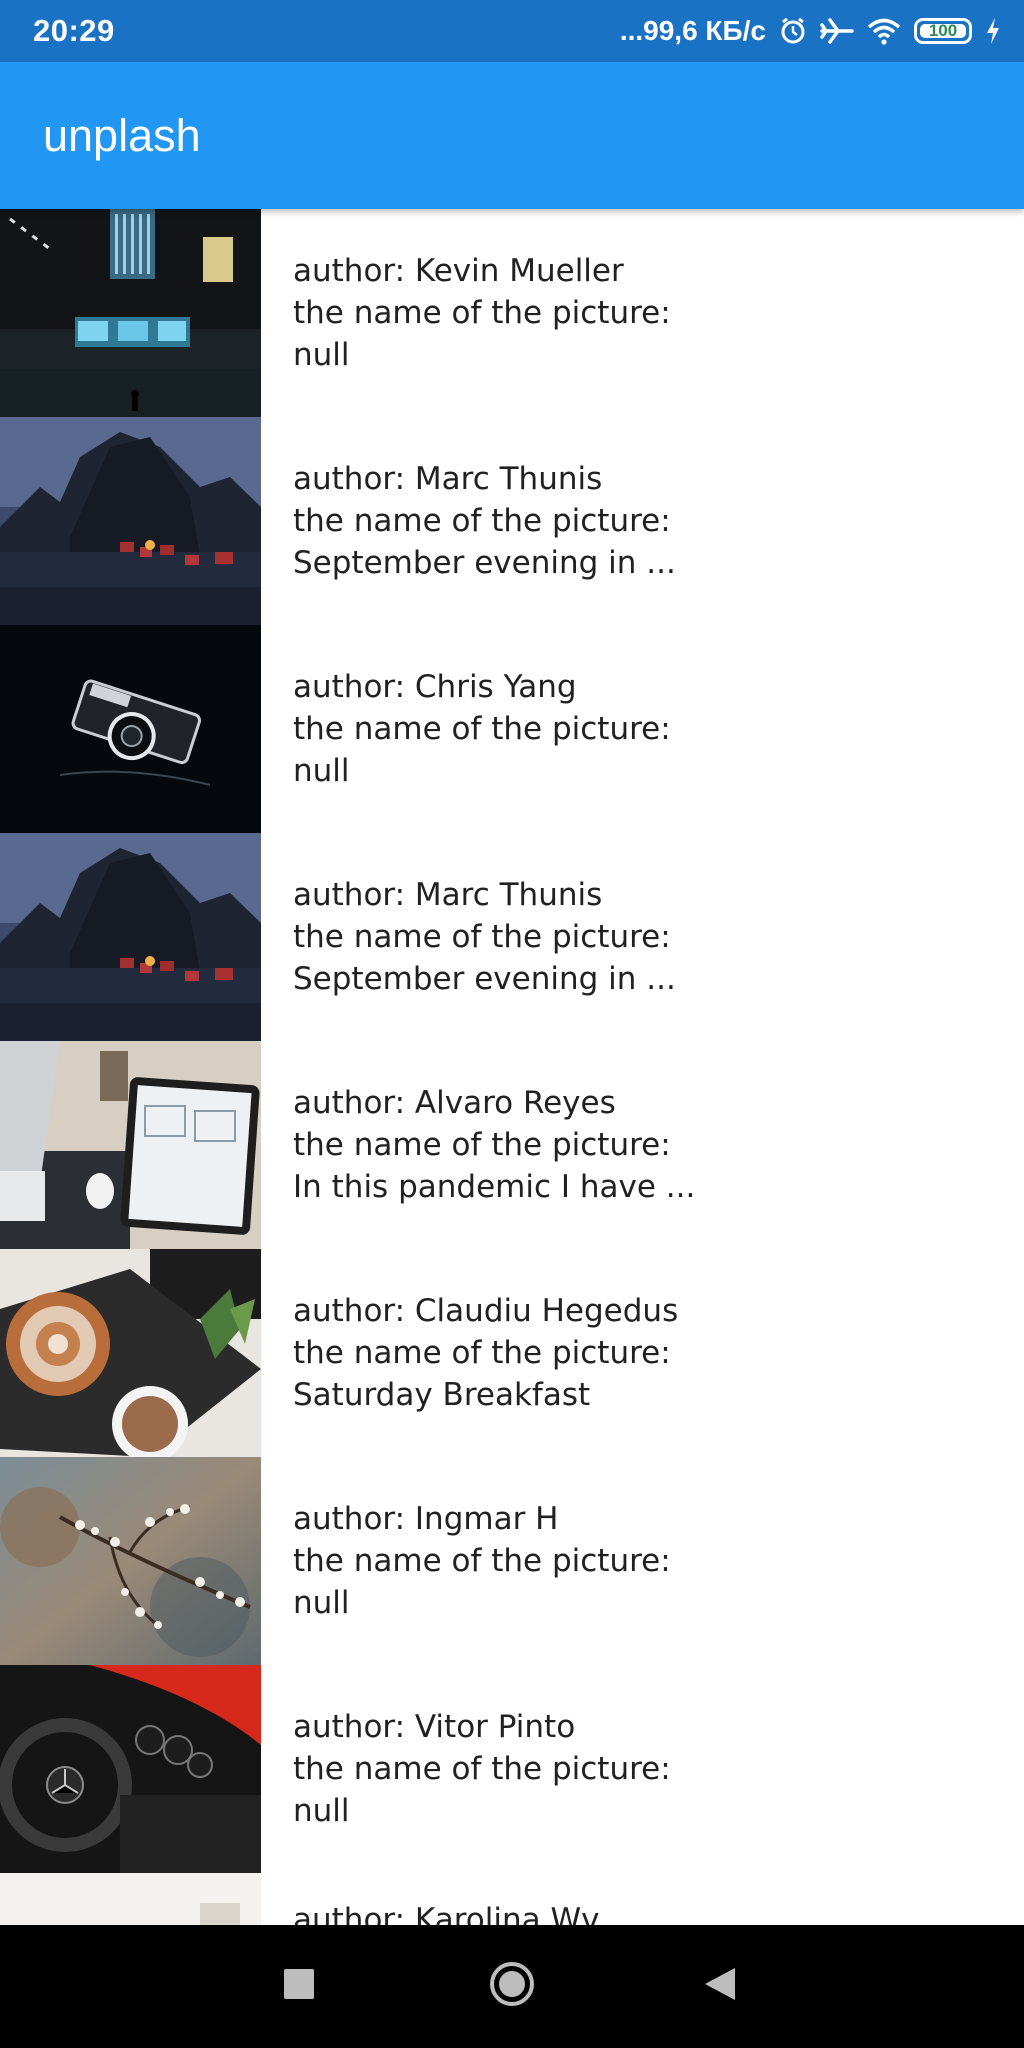  What do you see at coordinates (512, 135) in the screenshot?
I see `app-bar: unplash` at bounding box center [512, 135].